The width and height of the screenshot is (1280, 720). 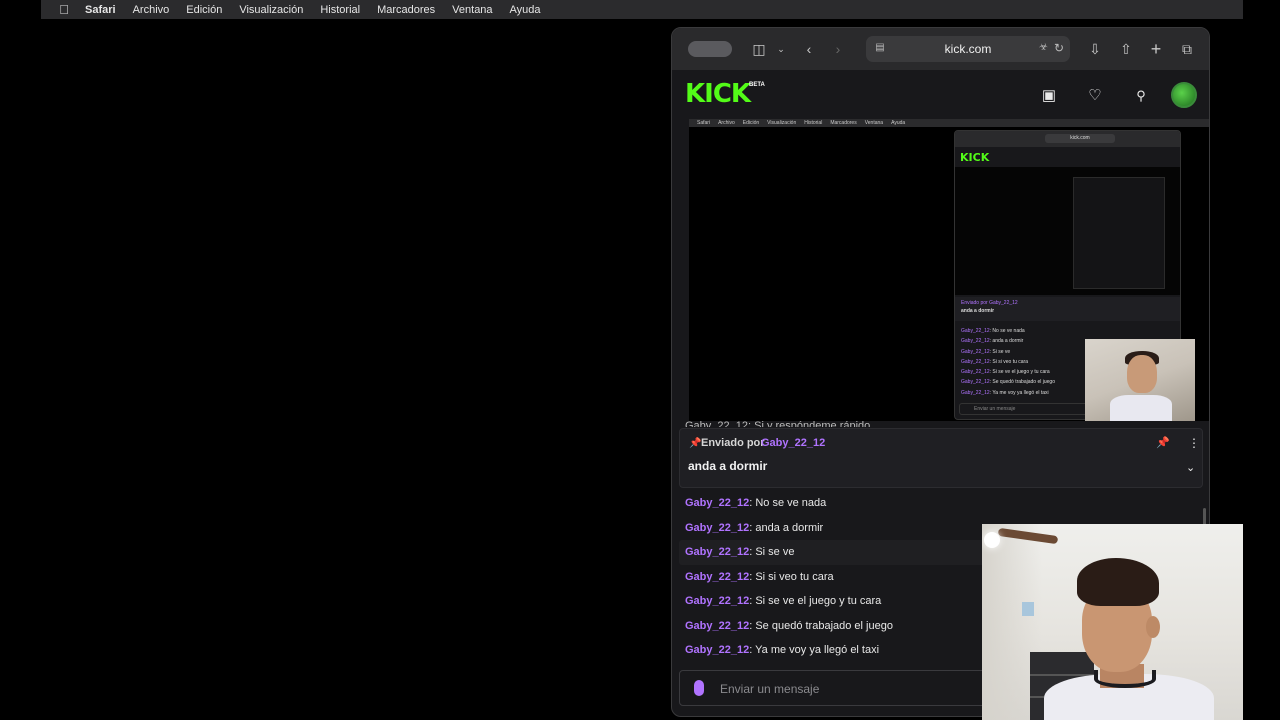 What do you see at coordinates (1184, 95) in the screenshot?
I see `avatar` at bounding box center [1184, 95].